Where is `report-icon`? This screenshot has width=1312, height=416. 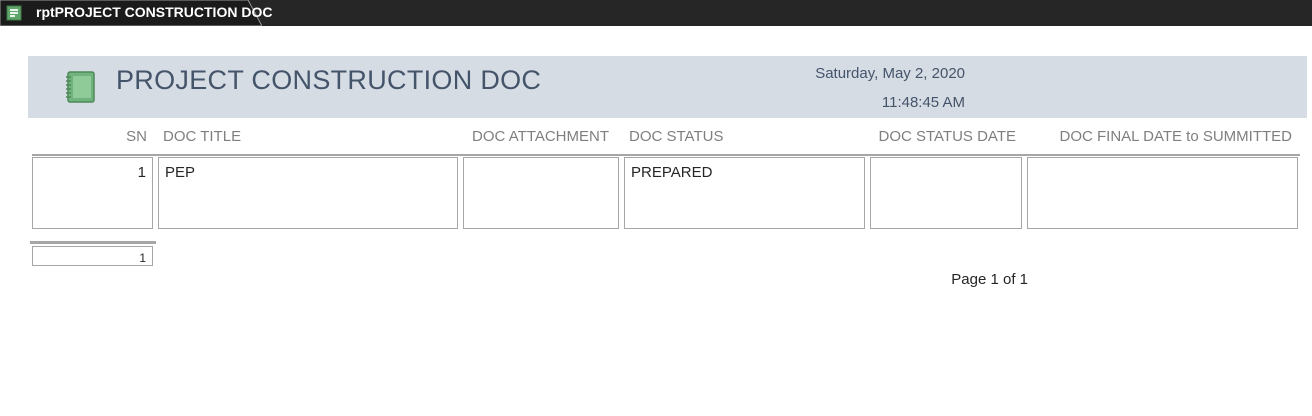
report-icon is located at coordinates (14, 13).